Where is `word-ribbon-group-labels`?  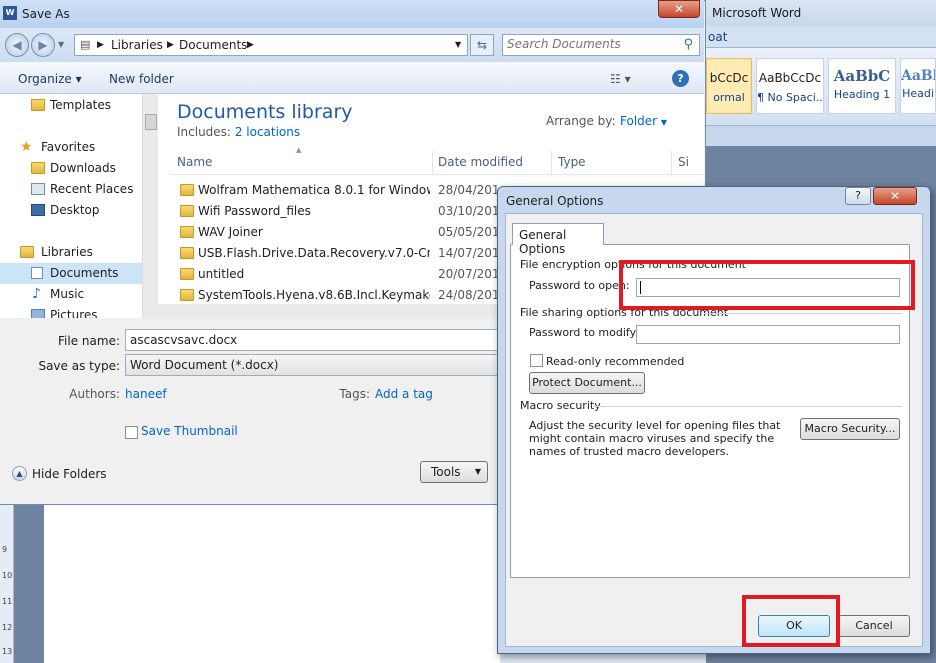 word-ribbon-group-labels is located at coordinates (821, 136).